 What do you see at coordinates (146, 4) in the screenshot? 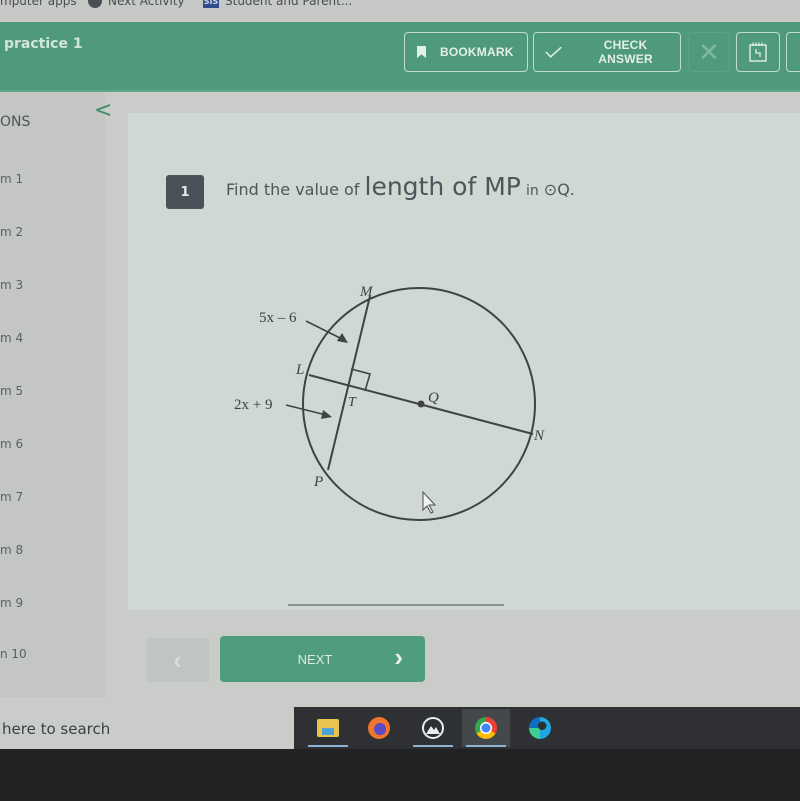
I see `bookmark-label: Next Activity` at bounding box center [146, 4].